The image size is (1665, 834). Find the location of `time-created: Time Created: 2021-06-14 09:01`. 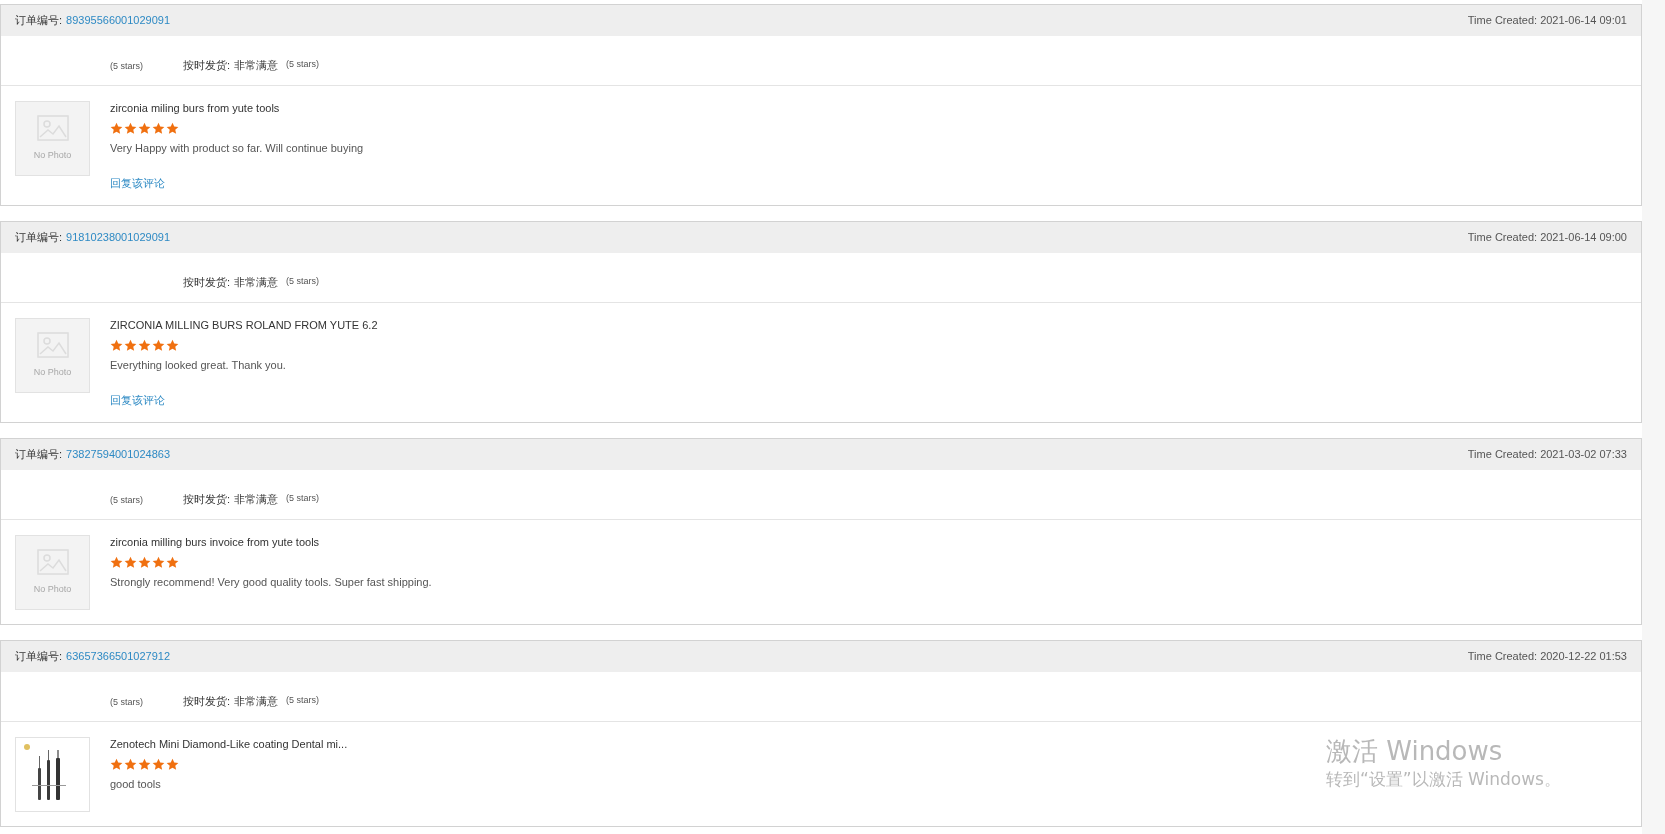

time-created: Time Created: 2021-06-14 09:01 is located at coordinates (1547, 21).